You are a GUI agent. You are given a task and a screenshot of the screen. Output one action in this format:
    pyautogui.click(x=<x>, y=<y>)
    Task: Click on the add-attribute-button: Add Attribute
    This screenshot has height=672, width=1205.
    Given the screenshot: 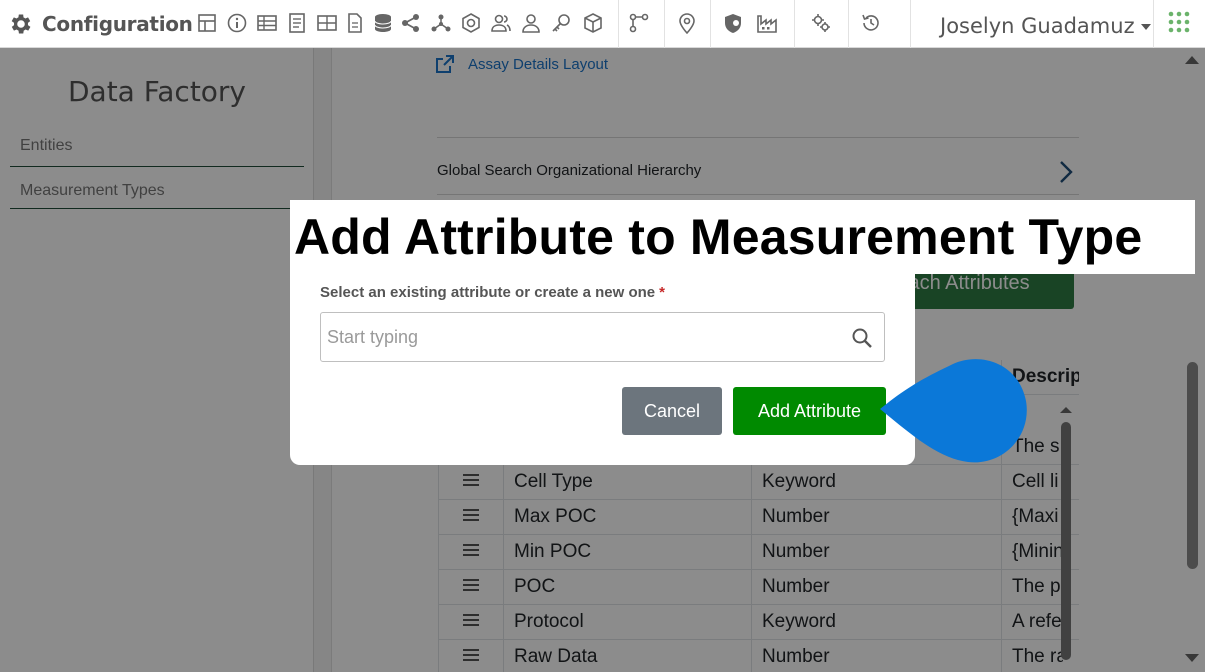 What is the action you would take?
    pyautogui.click(x=809, y=411)
    